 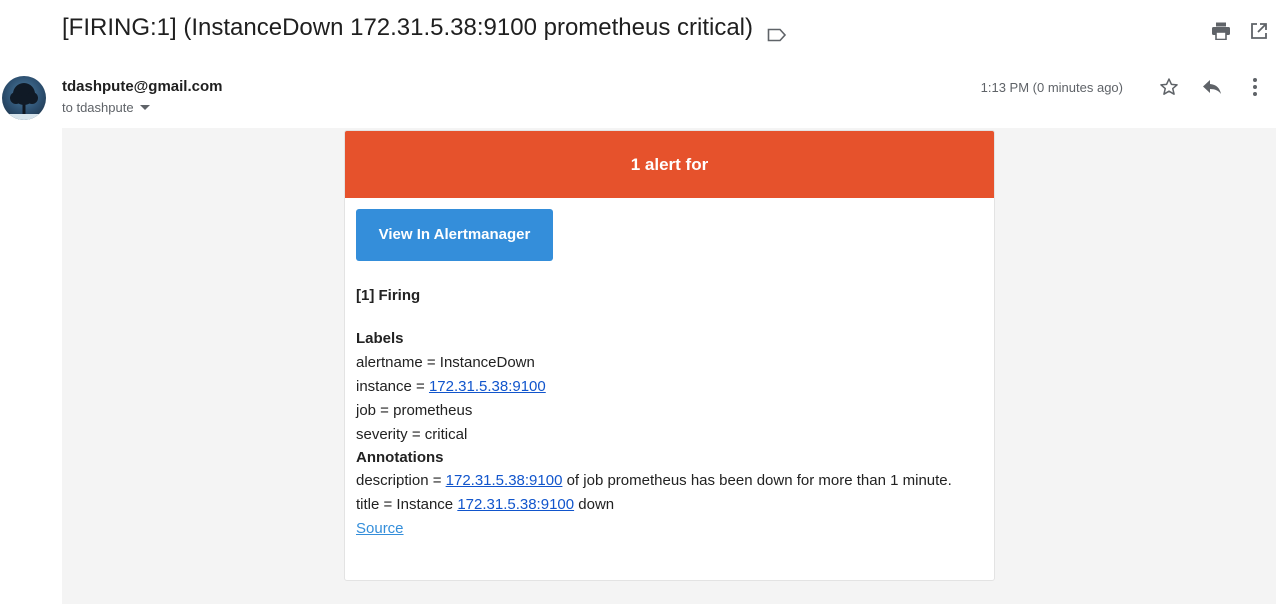 I want to click on title-key: title = Instance, so click(x=407, y=504).